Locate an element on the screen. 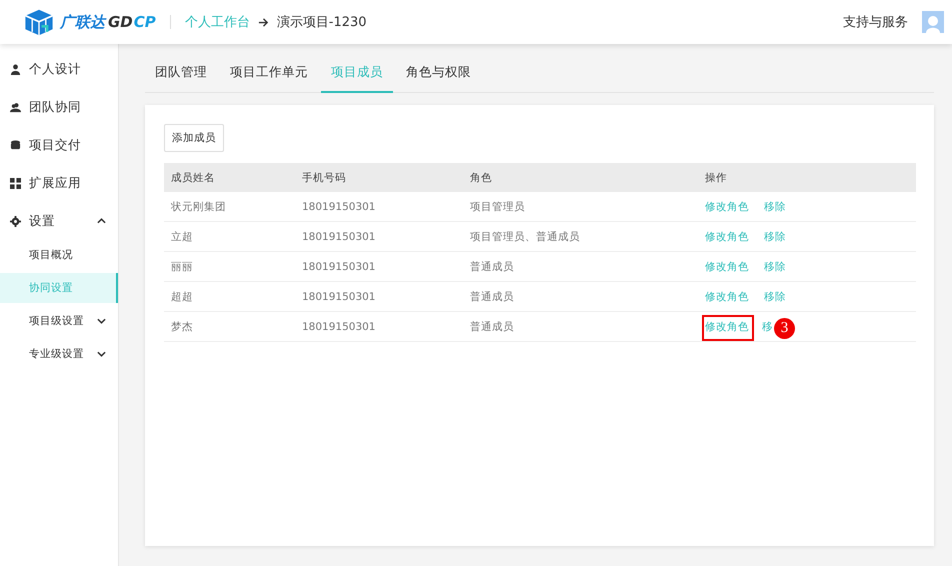 Image resolution: width=952 pixels, height=566 pixels. sidebar-item: 扩展应用 is located at coordinates (59, 183).